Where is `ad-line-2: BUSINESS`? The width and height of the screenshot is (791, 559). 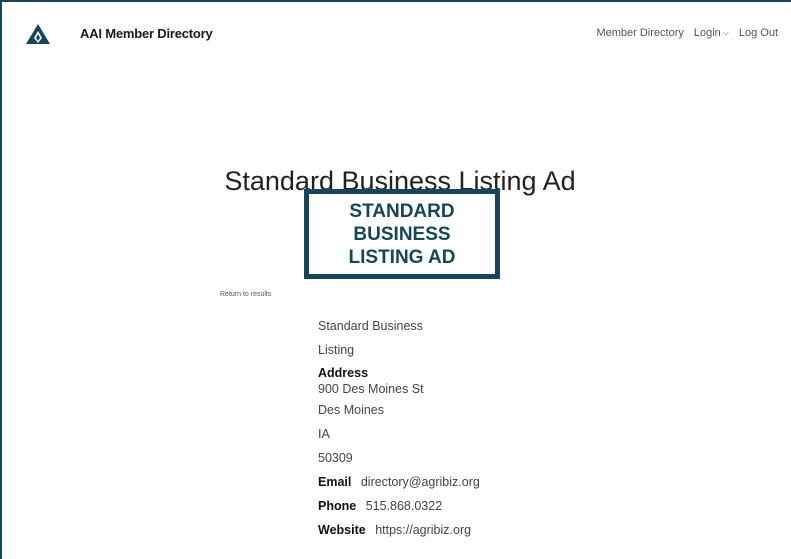
ad-line-2: BUSINESS is located at coordinates (402, 234).